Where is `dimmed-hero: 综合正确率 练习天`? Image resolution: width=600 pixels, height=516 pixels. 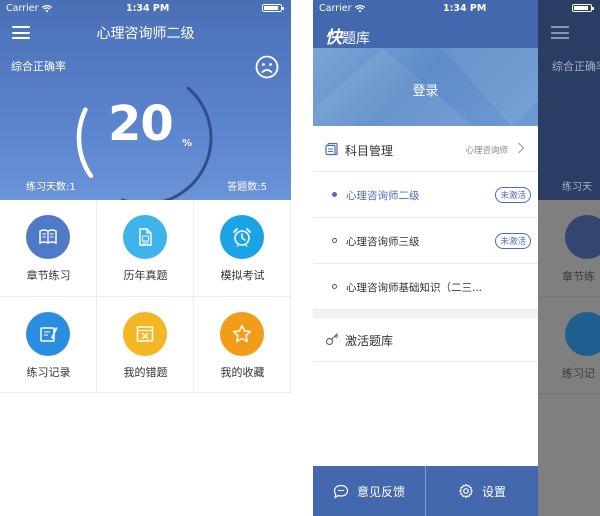 dimmed-hero: 综合正确率 练习天 is located at coordinates (569, 100).